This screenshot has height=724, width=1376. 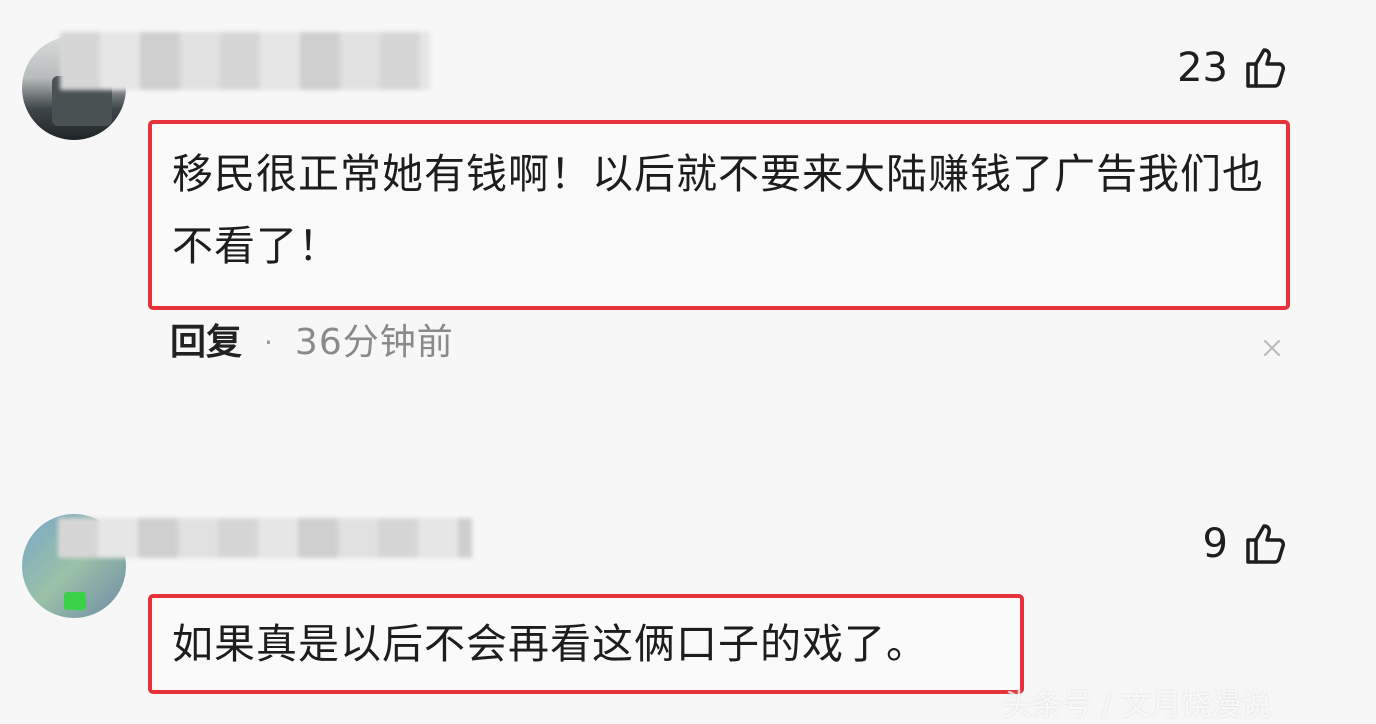 What do you see at coordinates (718, 210) in the screenshot?
I see `comment-text: 移民很正常她有钱啊！以后就不要来大陆赚钱了广告我们也不看了！` at bounding box center [718, 210].